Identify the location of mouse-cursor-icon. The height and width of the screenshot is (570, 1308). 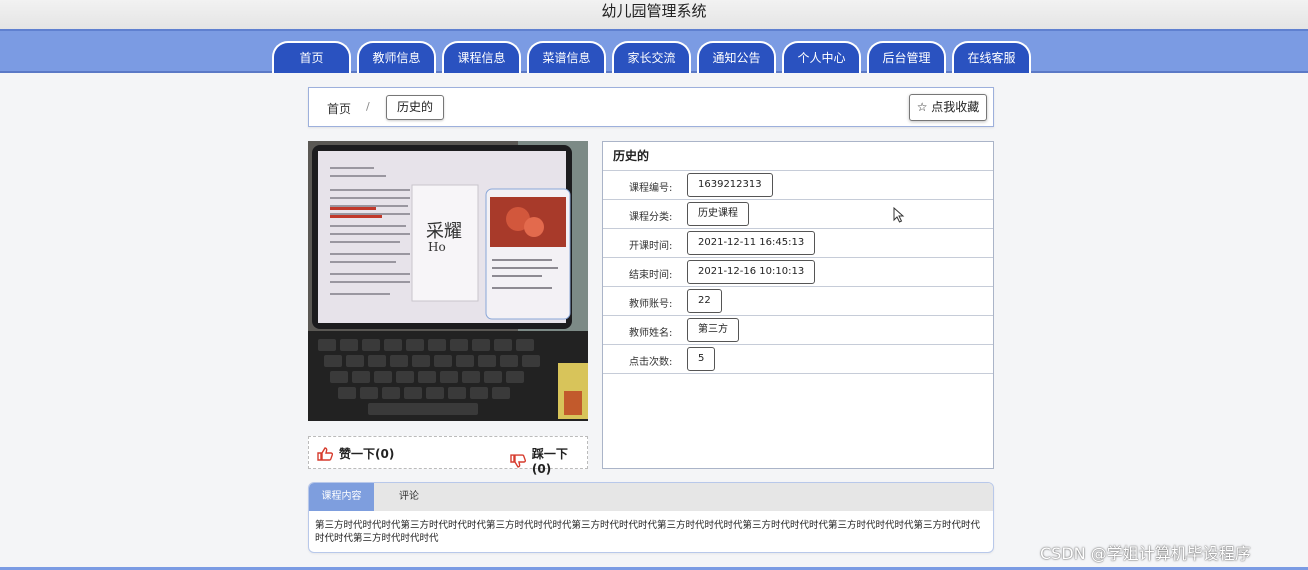
(899, 215).